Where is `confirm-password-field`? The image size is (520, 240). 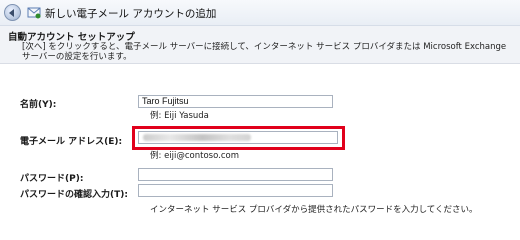
confirm-password-field is located at coordinates (235, 190).